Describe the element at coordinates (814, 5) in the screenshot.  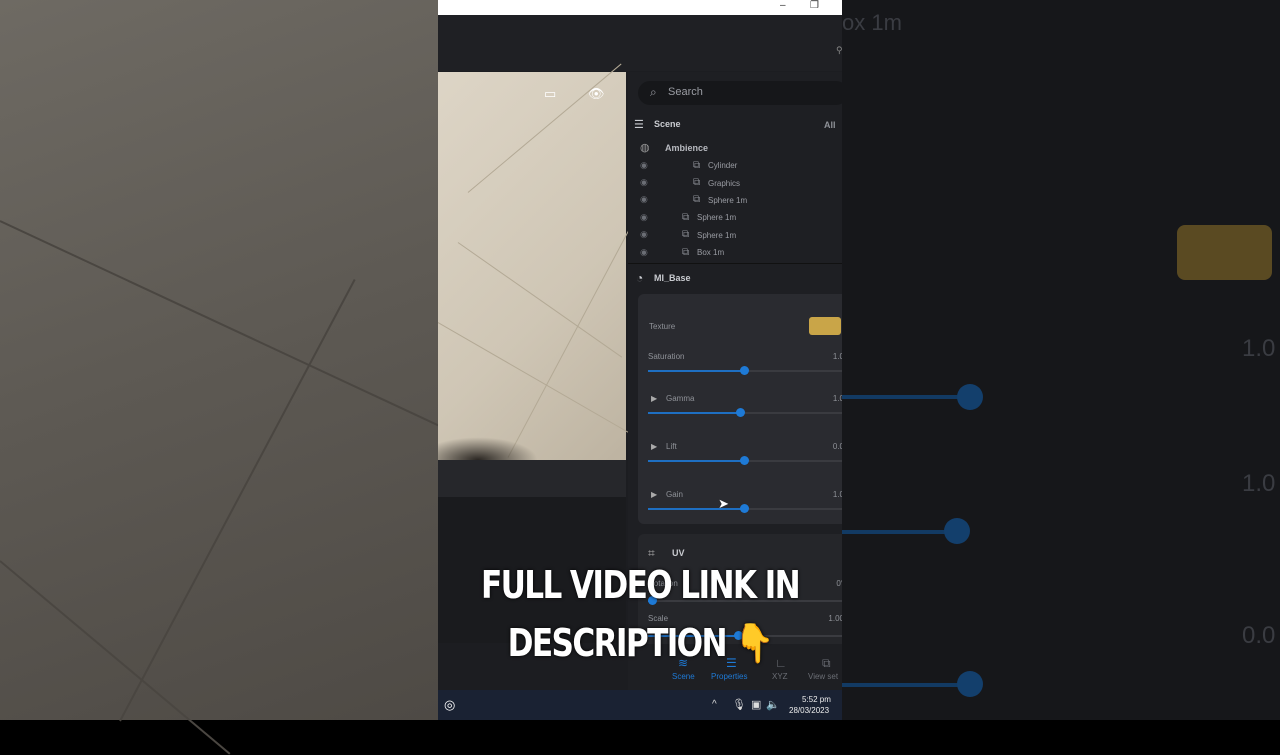
I see `restore-button: ❐` at that location.